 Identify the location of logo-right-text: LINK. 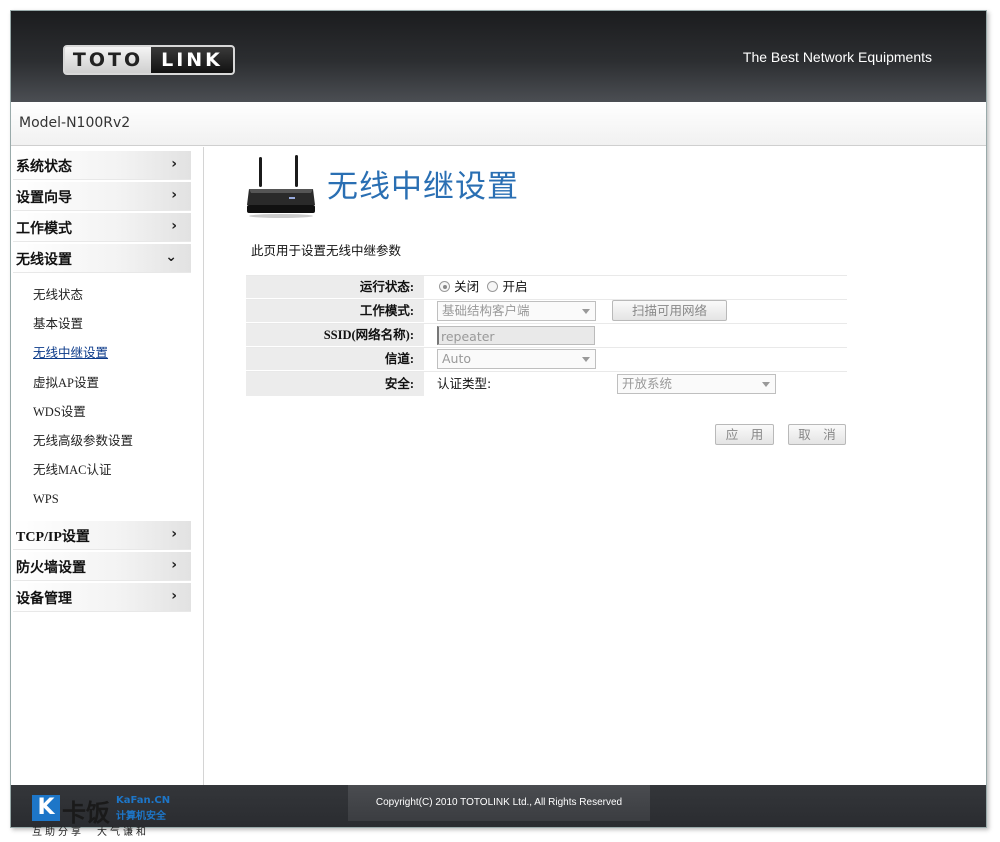
(192, 60).